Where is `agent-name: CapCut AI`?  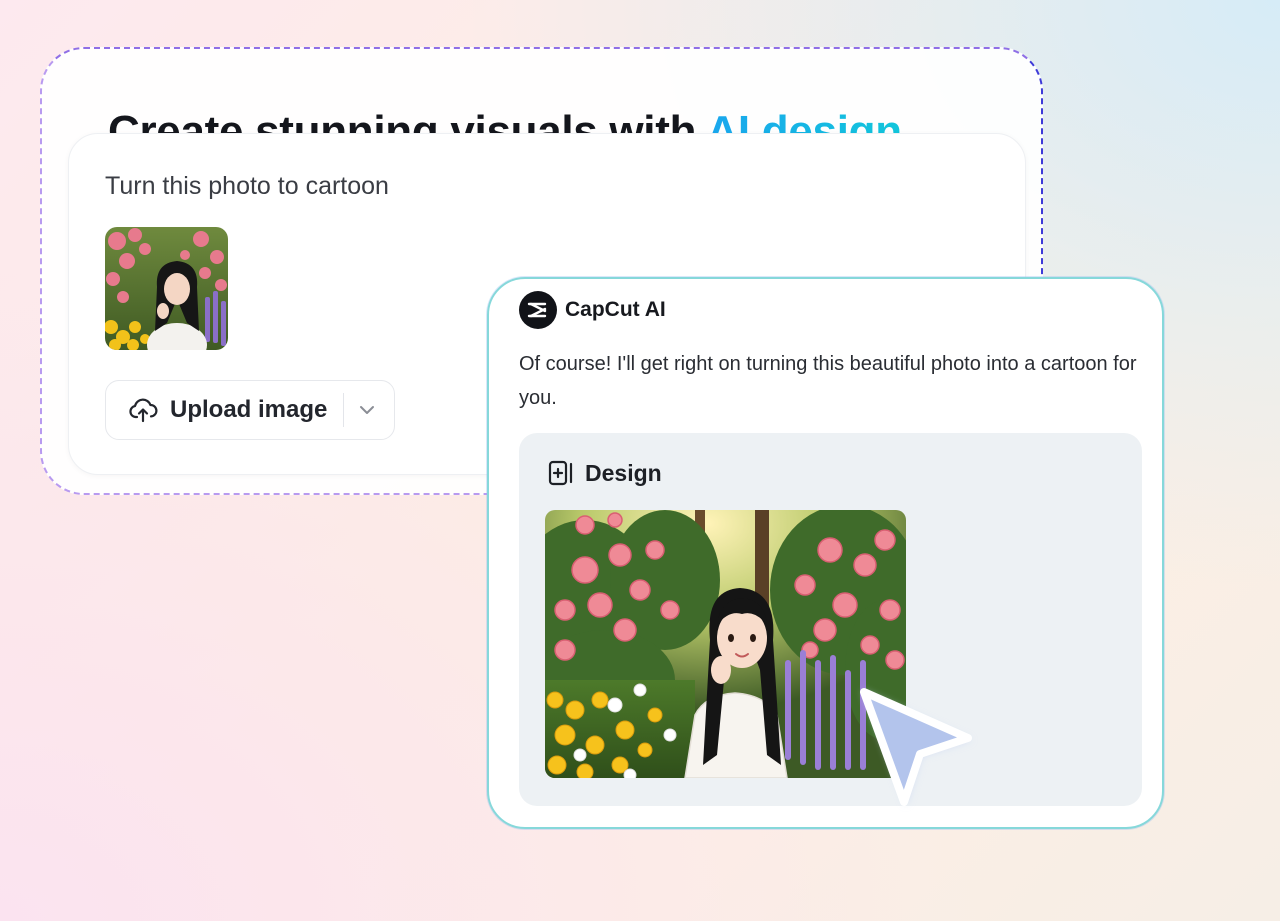
agent-name: CapCut AI is located at coordinates (615, 309).